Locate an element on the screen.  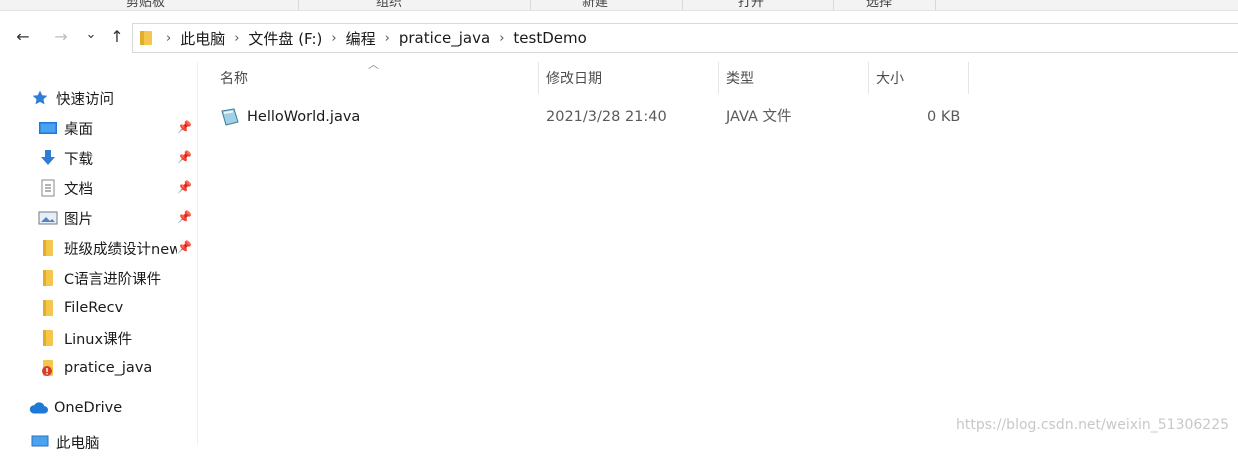
breadcrumb-this-pc: 此电脑 is located at coordinates (202, 38).